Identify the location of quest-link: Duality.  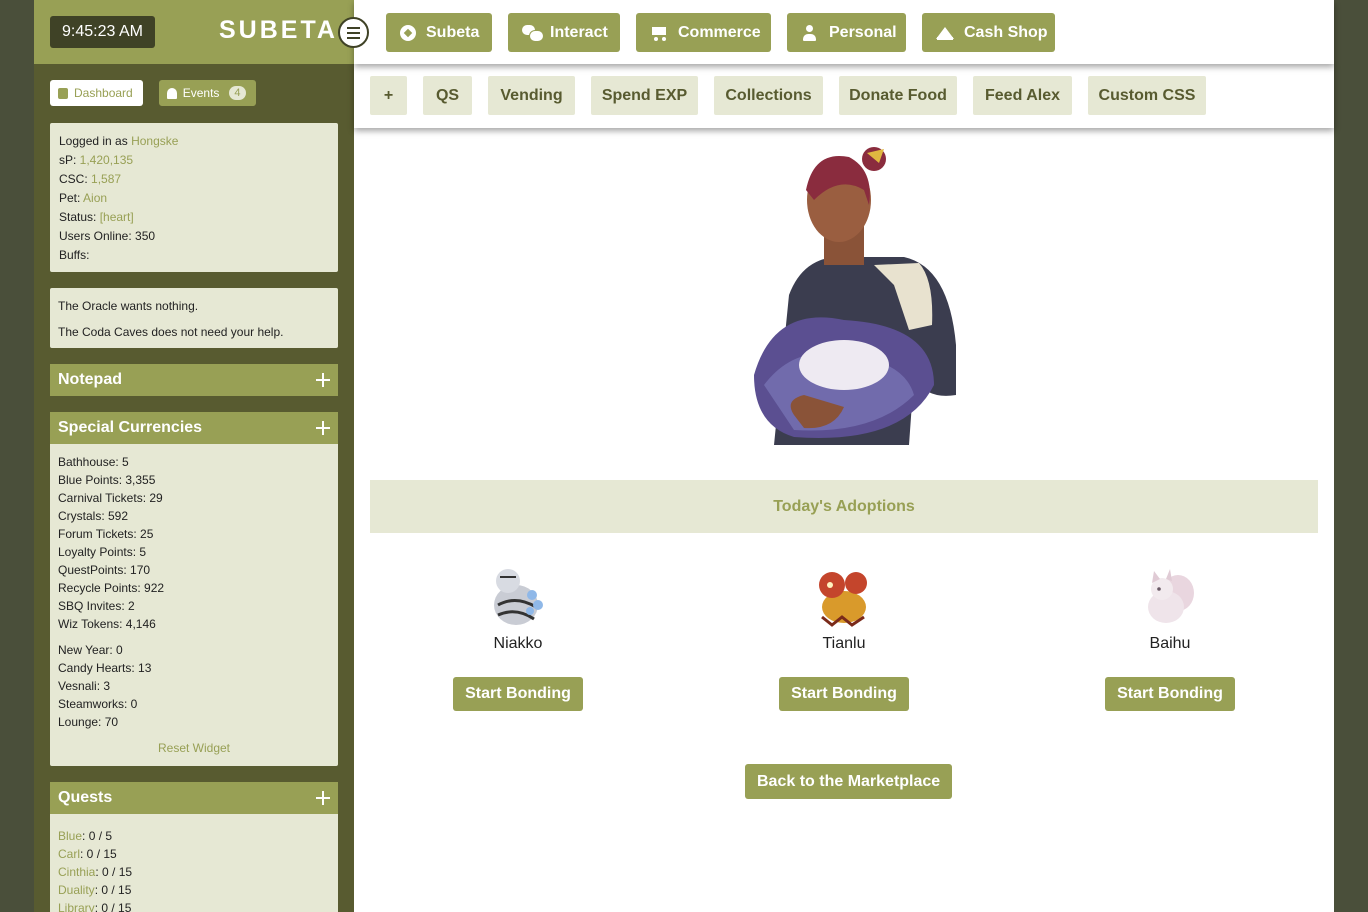
(76, 890).